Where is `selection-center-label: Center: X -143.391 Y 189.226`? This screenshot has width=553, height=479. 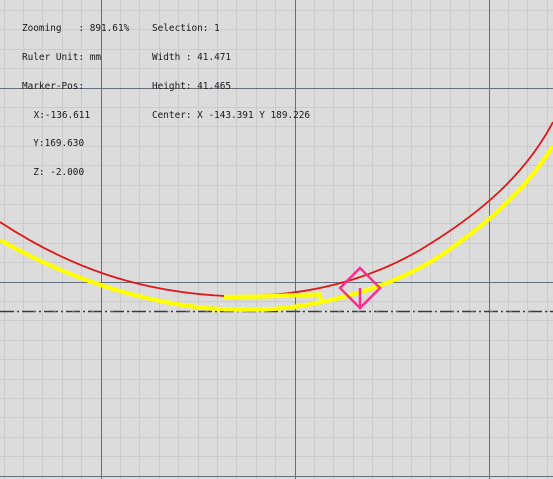
selection-center-label: Center: X -143.391 Y 189.226 is located at coordinates (231, 115).